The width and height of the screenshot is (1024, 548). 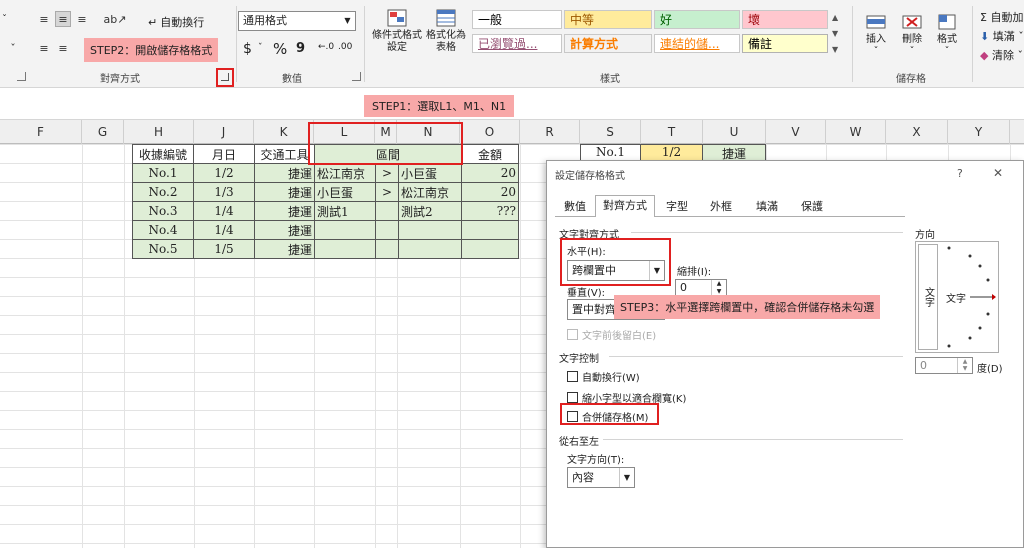 I want to click on tab-4: 填滿, so click(x=767, y=207).